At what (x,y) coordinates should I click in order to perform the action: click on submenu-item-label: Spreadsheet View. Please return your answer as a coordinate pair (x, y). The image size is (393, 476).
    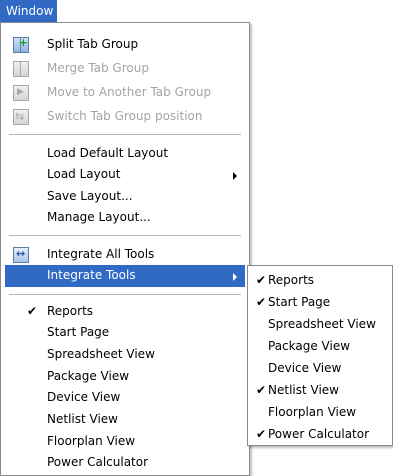
    Looking at the image, I should click on (322, 324).